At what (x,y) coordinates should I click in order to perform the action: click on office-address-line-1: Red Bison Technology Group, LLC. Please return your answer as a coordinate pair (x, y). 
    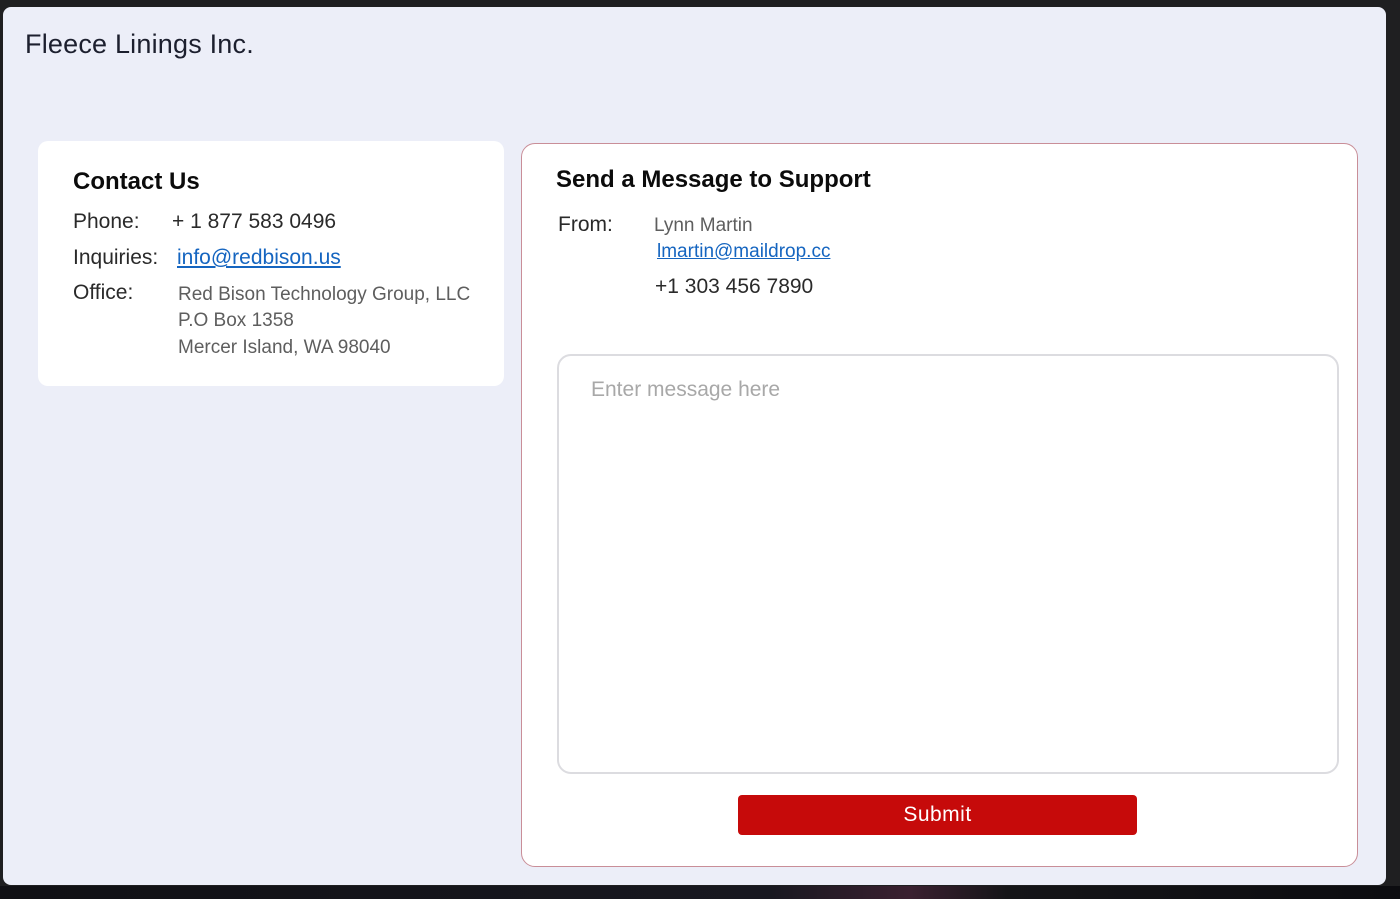
    Looking at the image, I should click on (324, 294).